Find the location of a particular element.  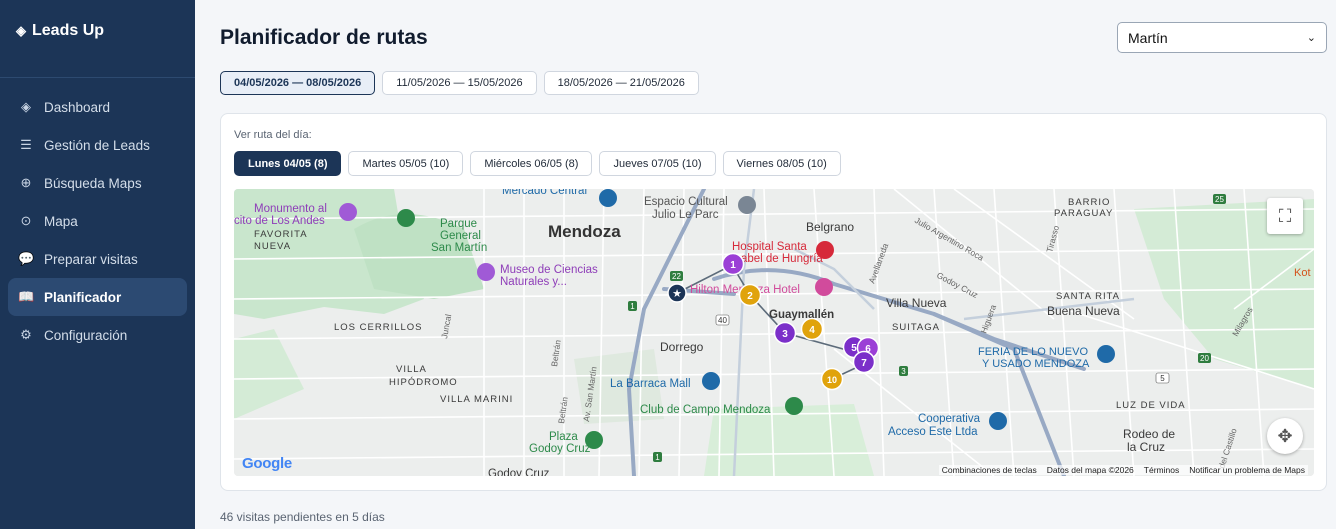

stop-marker: 4 is located at coordinates (812, 329).